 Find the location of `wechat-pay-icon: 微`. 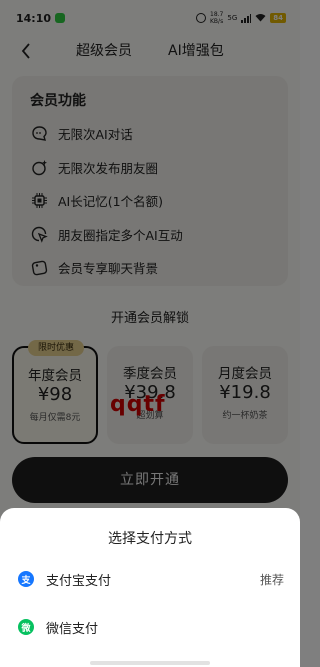

wechat-pay-icon: 微 is located at coordinates (26, 627).